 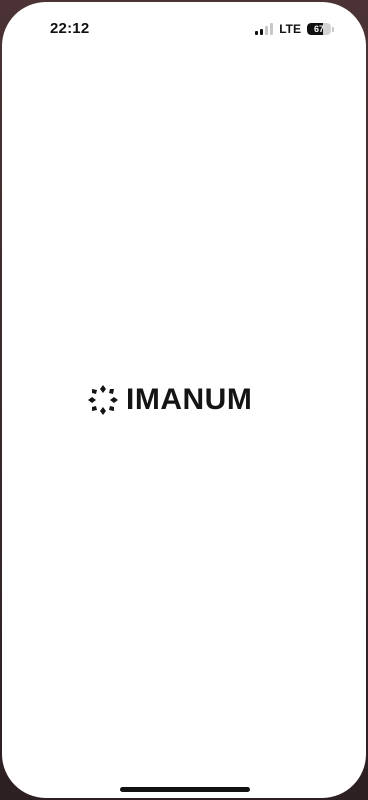 I want to click on status-indicators: LTE 67, so click(x=294, y=29).